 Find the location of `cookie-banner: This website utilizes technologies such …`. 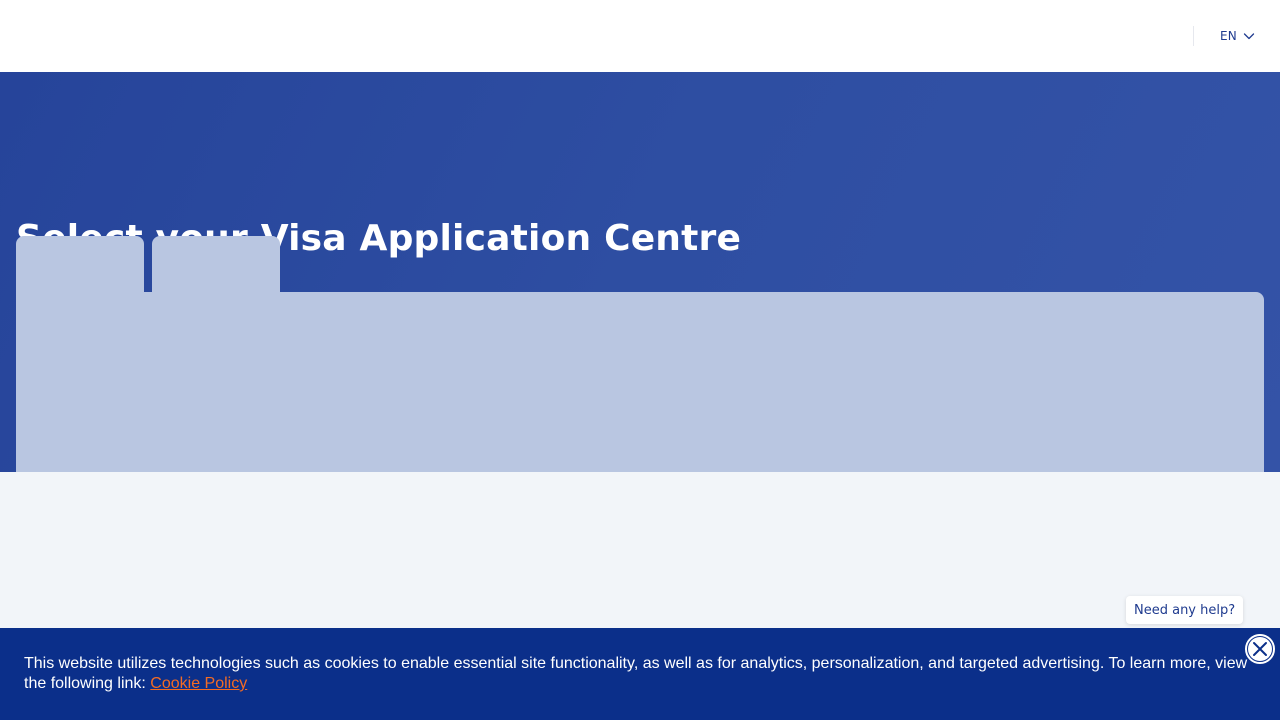

cookie-banner: This website utilizes technologies such … is located at coordinates (640, 674).